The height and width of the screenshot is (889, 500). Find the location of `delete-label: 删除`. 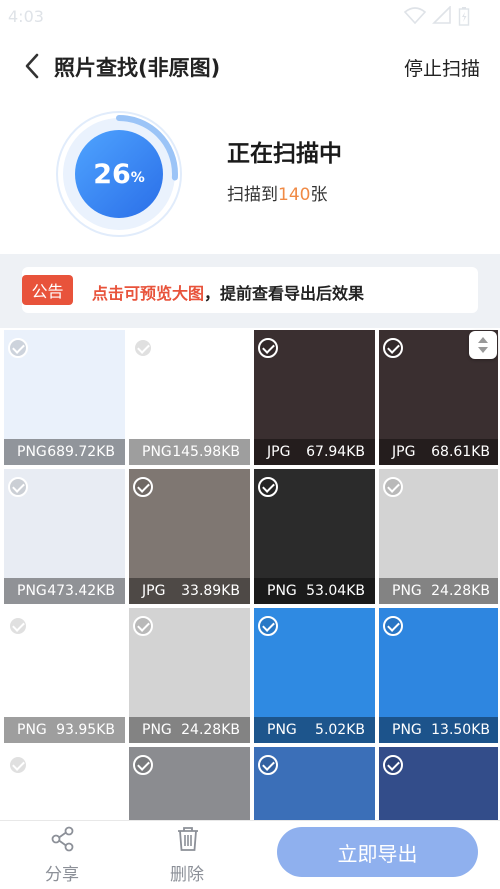

delete-label: 删除 is located at coordinates (187, 875).